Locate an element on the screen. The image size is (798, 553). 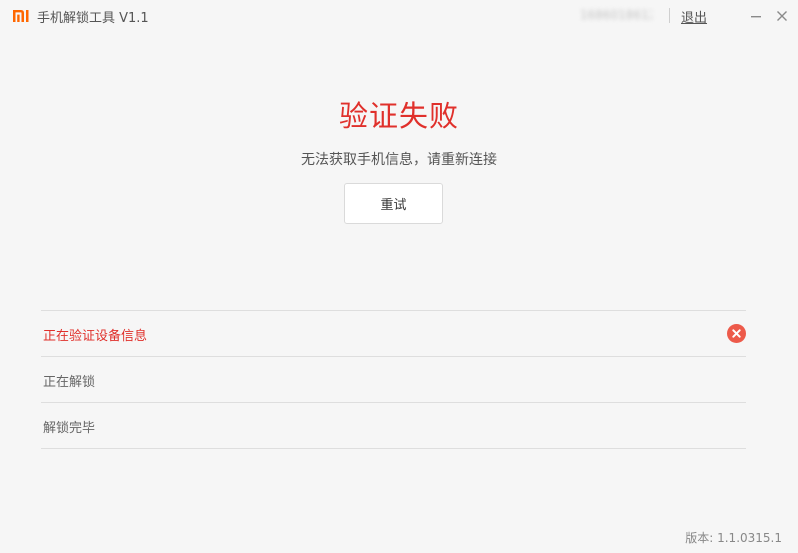
minimize-icon is located at coordinates (756, 17).